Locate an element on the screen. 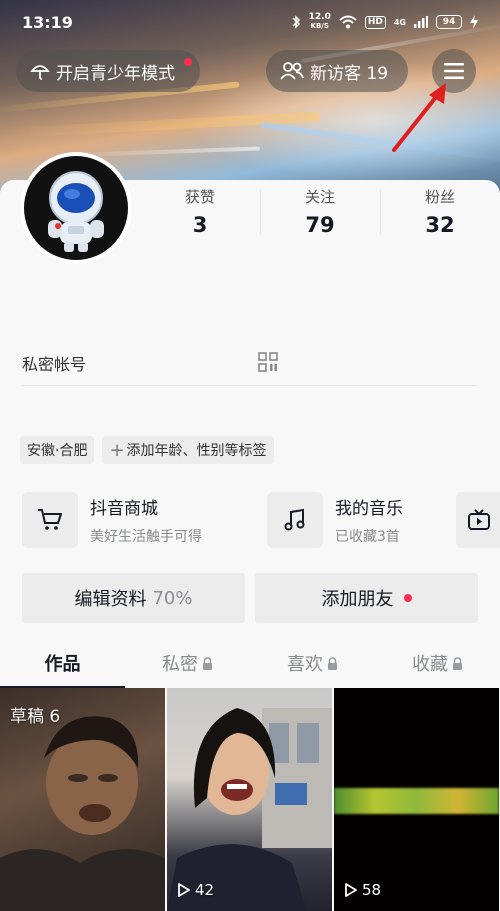  cell-label: 4G is located at coordinates (399, 22).